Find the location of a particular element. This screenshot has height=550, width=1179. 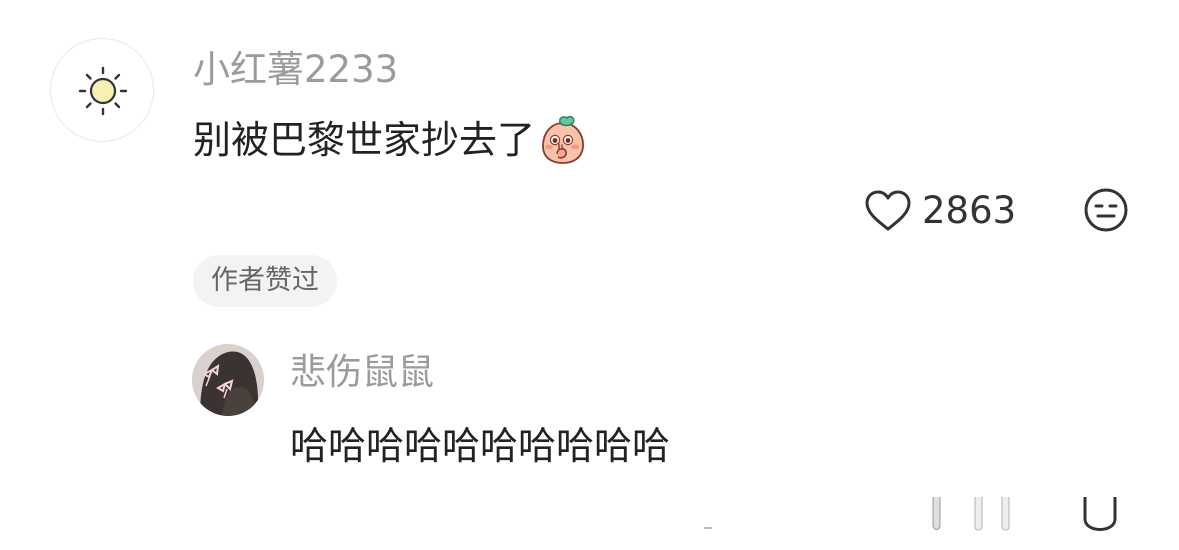

comment-text: 别被巴黎世家抄去了 is located at coordinates (391, 140).